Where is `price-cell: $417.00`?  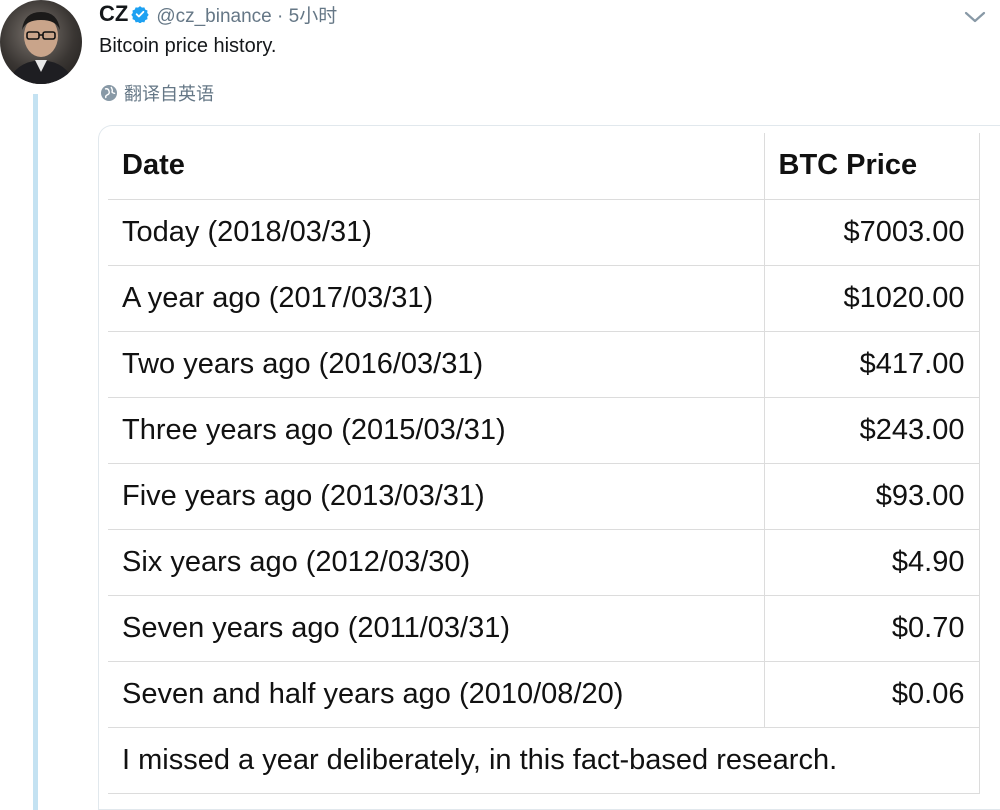 price-cell: $417.00 is located at coordinates (871, 364).